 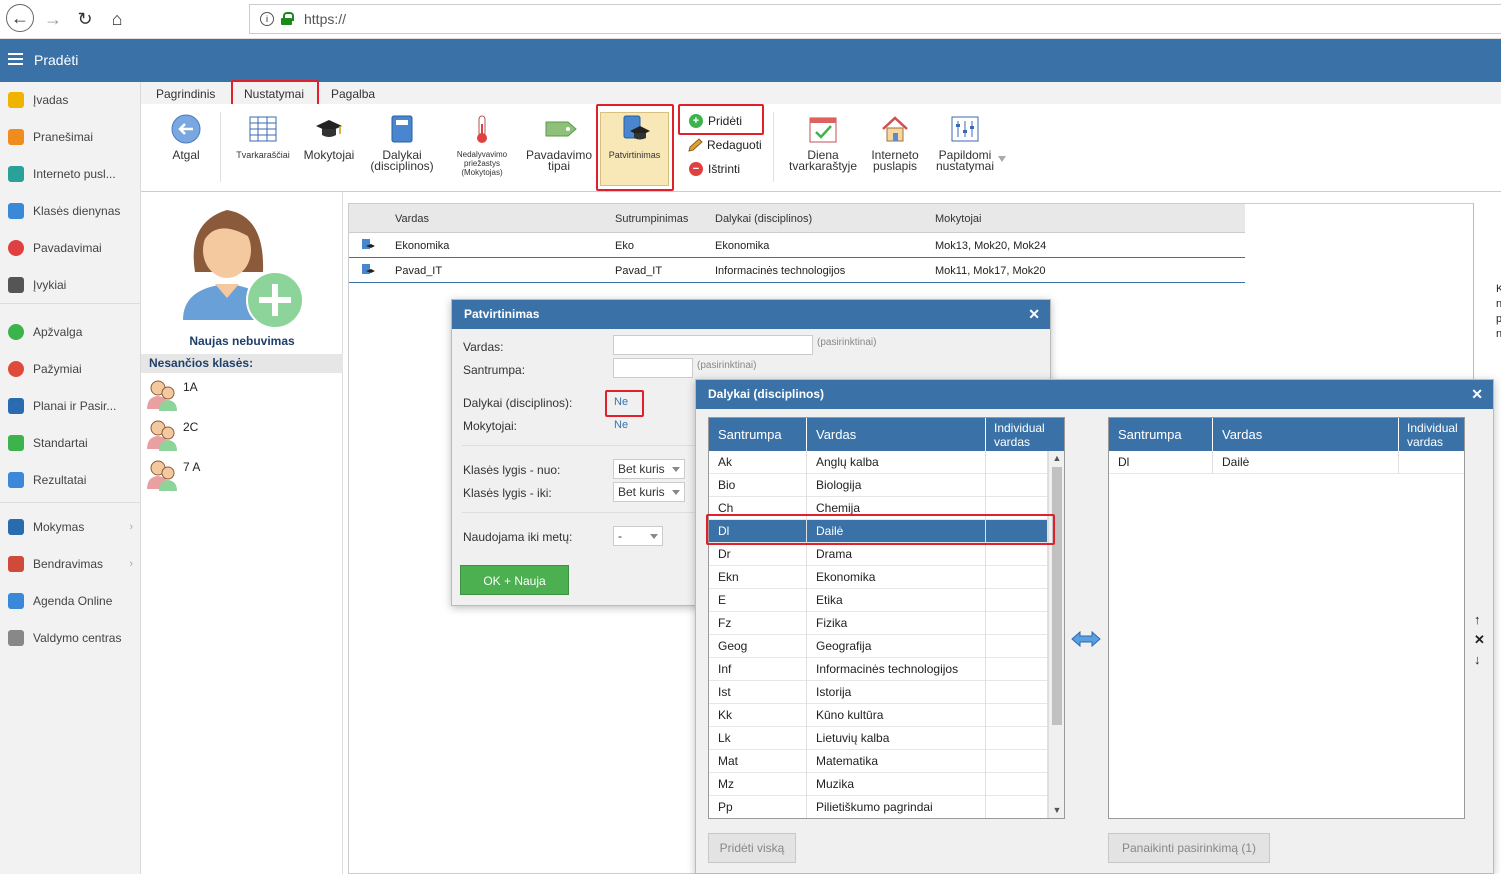 What do you see at coordinates (1479, 640) in the screenshot?
I see `remove-icon: ✕` at bounding box center [1479, 640].